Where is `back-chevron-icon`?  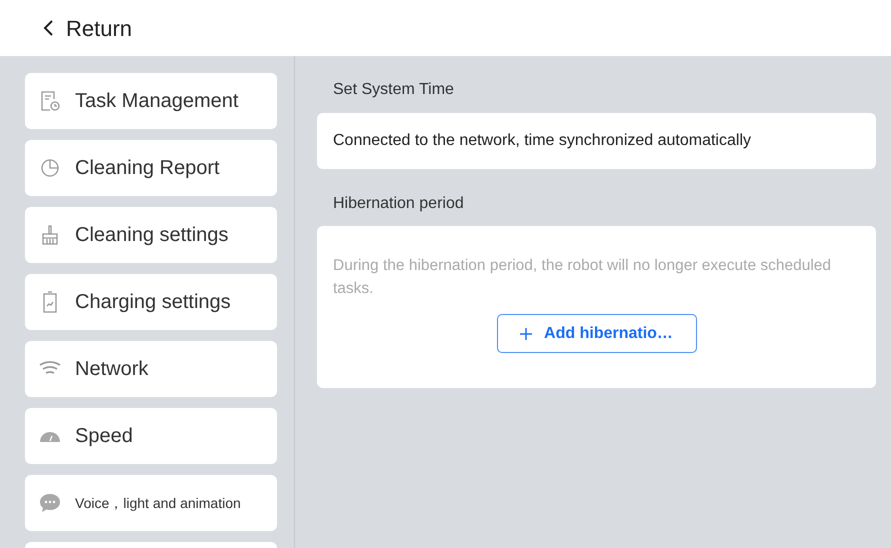 back-chevron-icon is located at coordinates (48, 28).